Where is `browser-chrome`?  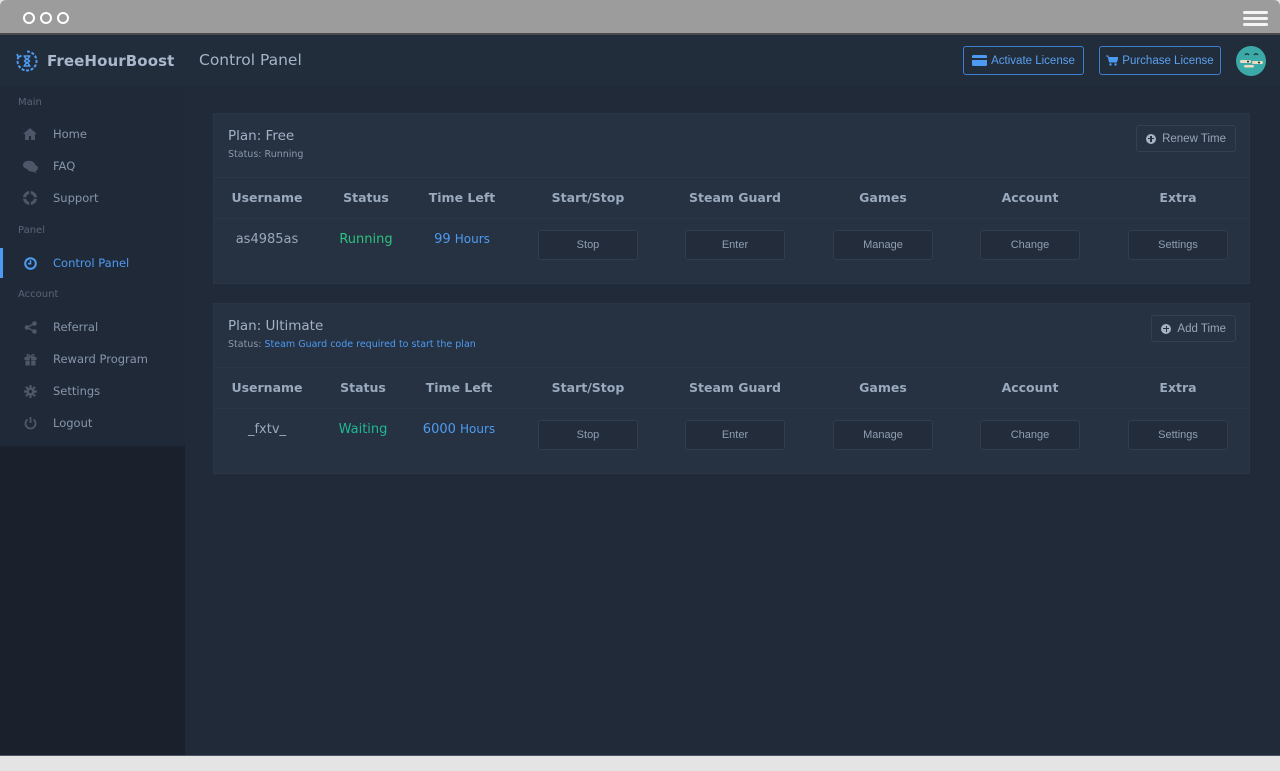 browser-chrome is located at coordinates (640, 17).